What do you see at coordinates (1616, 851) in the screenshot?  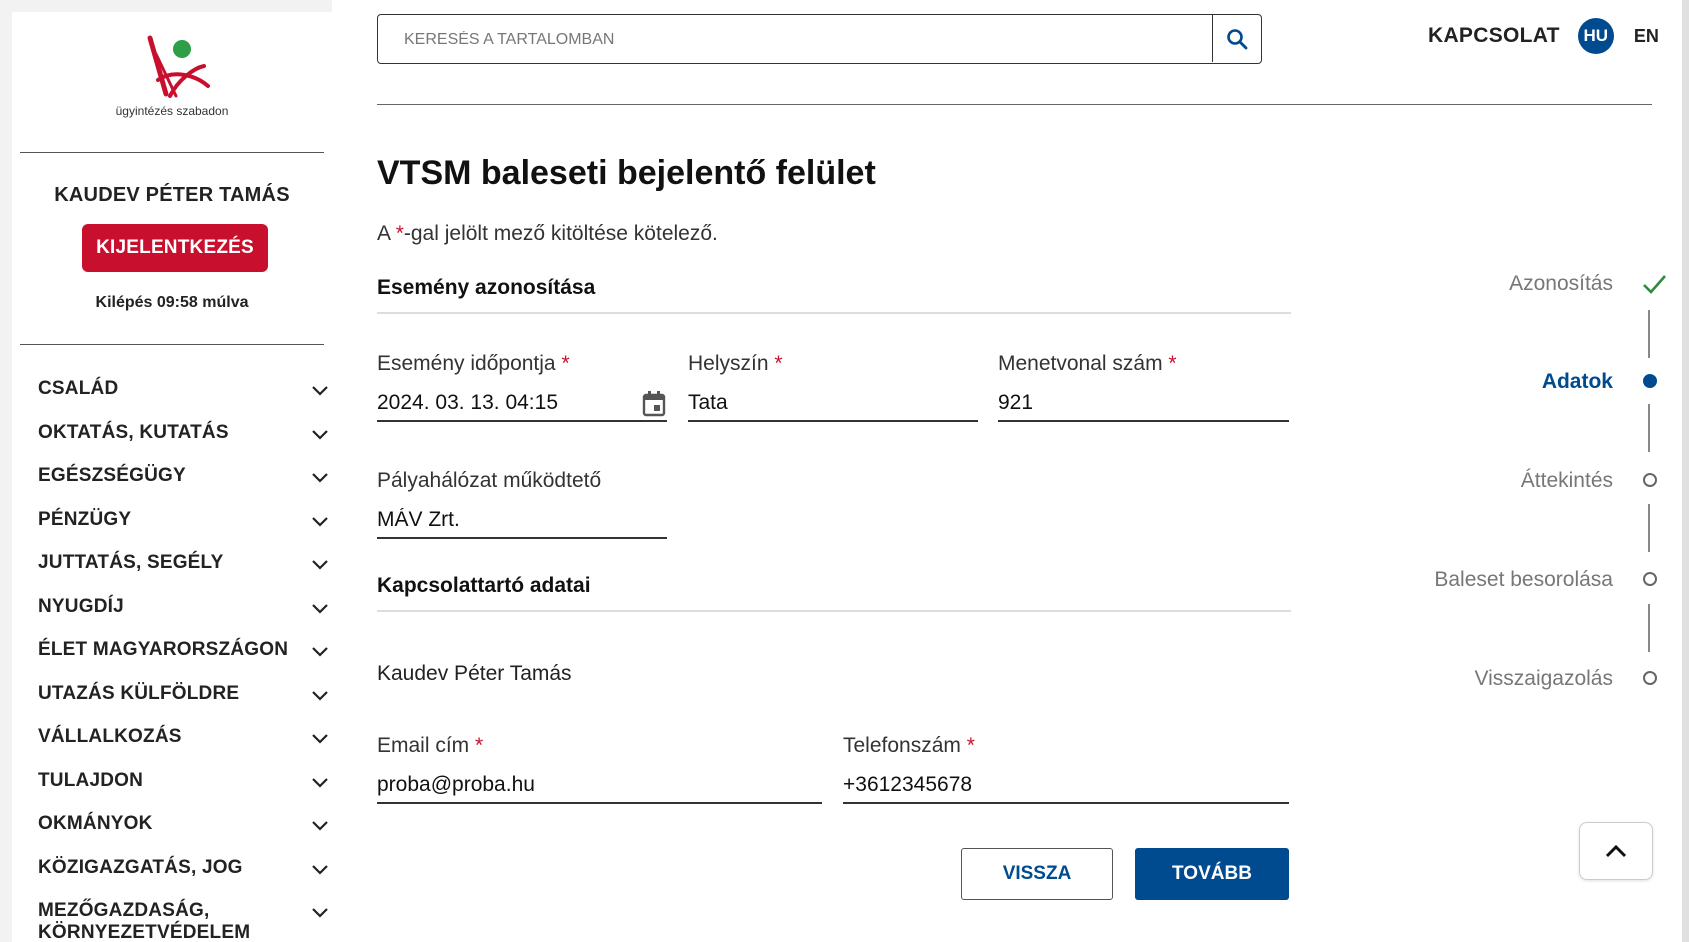 I see `scroll-to-top-button` at bounding box center [1616, 851].